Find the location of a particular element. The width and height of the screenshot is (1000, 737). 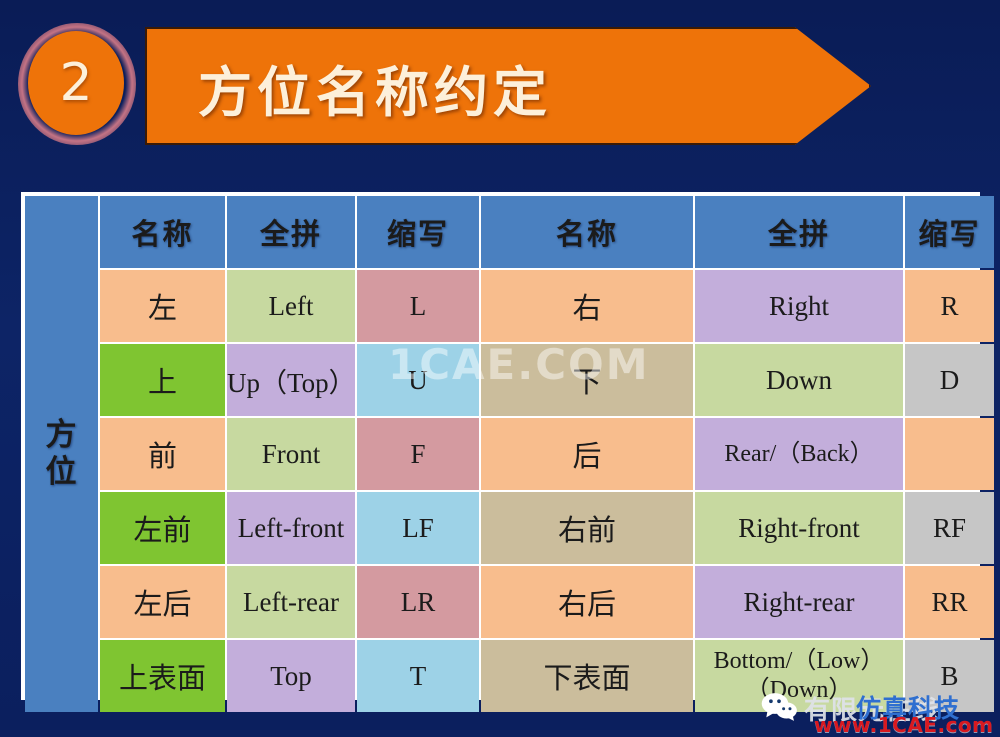

cell-abbr-right: RR is located at coordinates (949, 602).